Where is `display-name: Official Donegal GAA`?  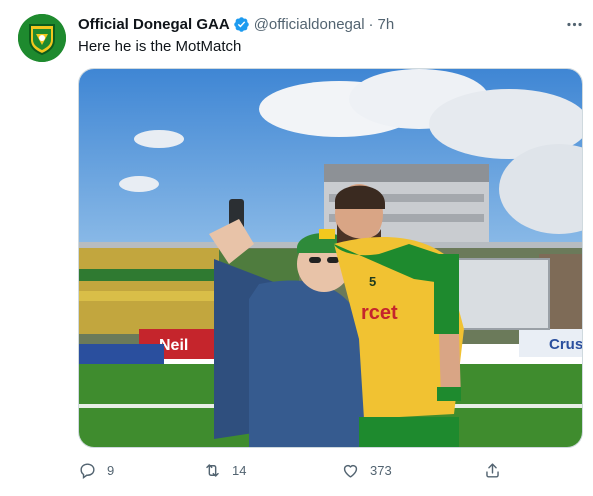 display-name: Official Donegal GAA is located at coordinates (154, 24).